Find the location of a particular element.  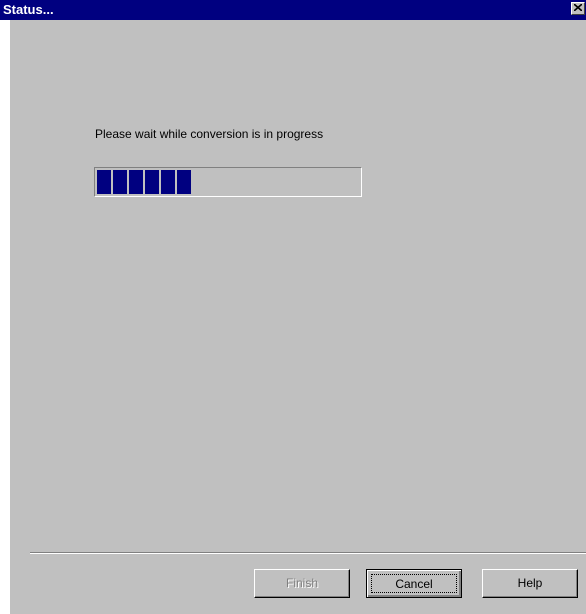

cancel-button: Cancel is located at coordinates (414, 583).